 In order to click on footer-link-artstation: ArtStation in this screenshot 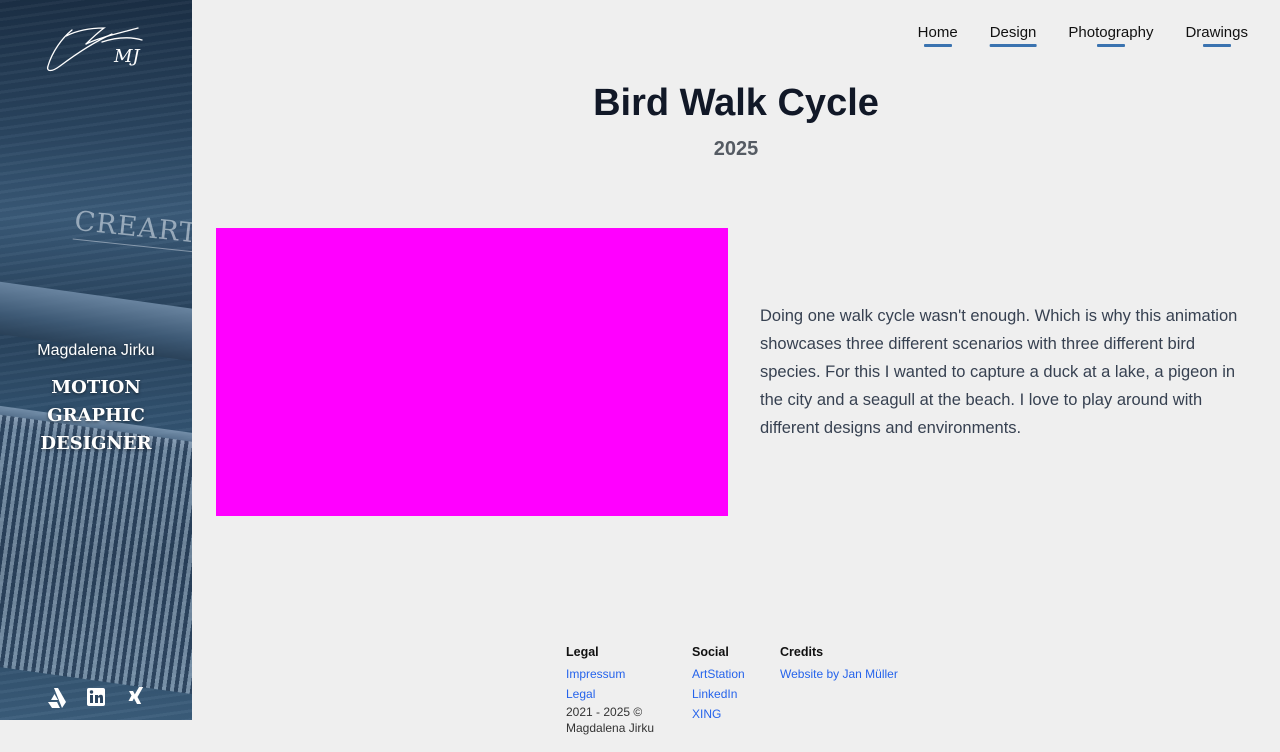, I will do `click(720, 674)`.